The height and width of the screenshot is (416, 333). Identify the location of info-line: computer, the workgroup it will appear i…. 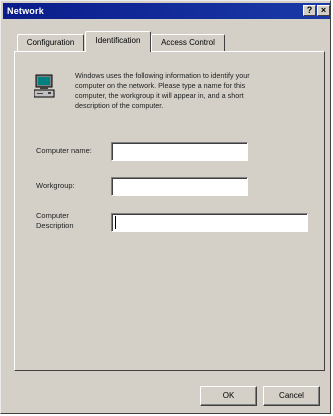
(159, 95).